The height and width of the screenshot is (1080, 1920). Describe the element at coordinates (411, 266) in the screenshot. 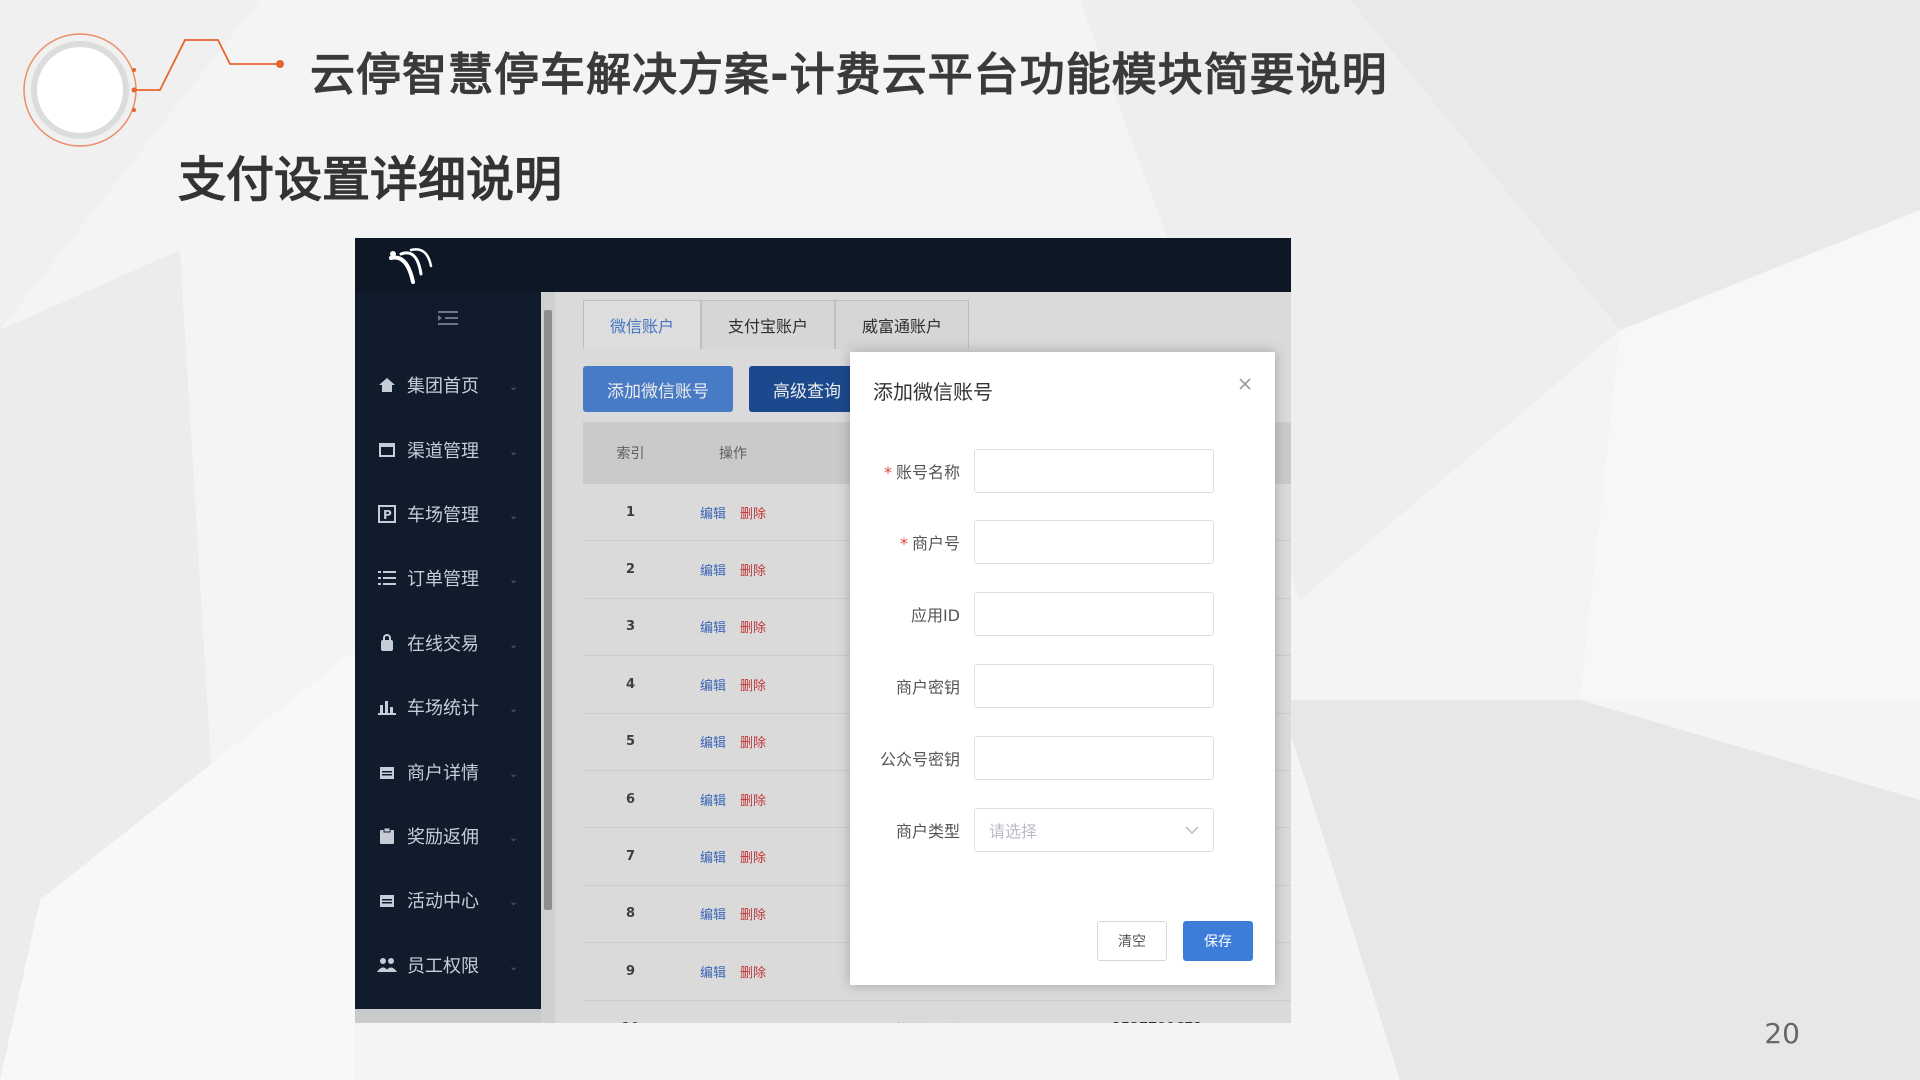

I see `brand-logo-icon` at that location.